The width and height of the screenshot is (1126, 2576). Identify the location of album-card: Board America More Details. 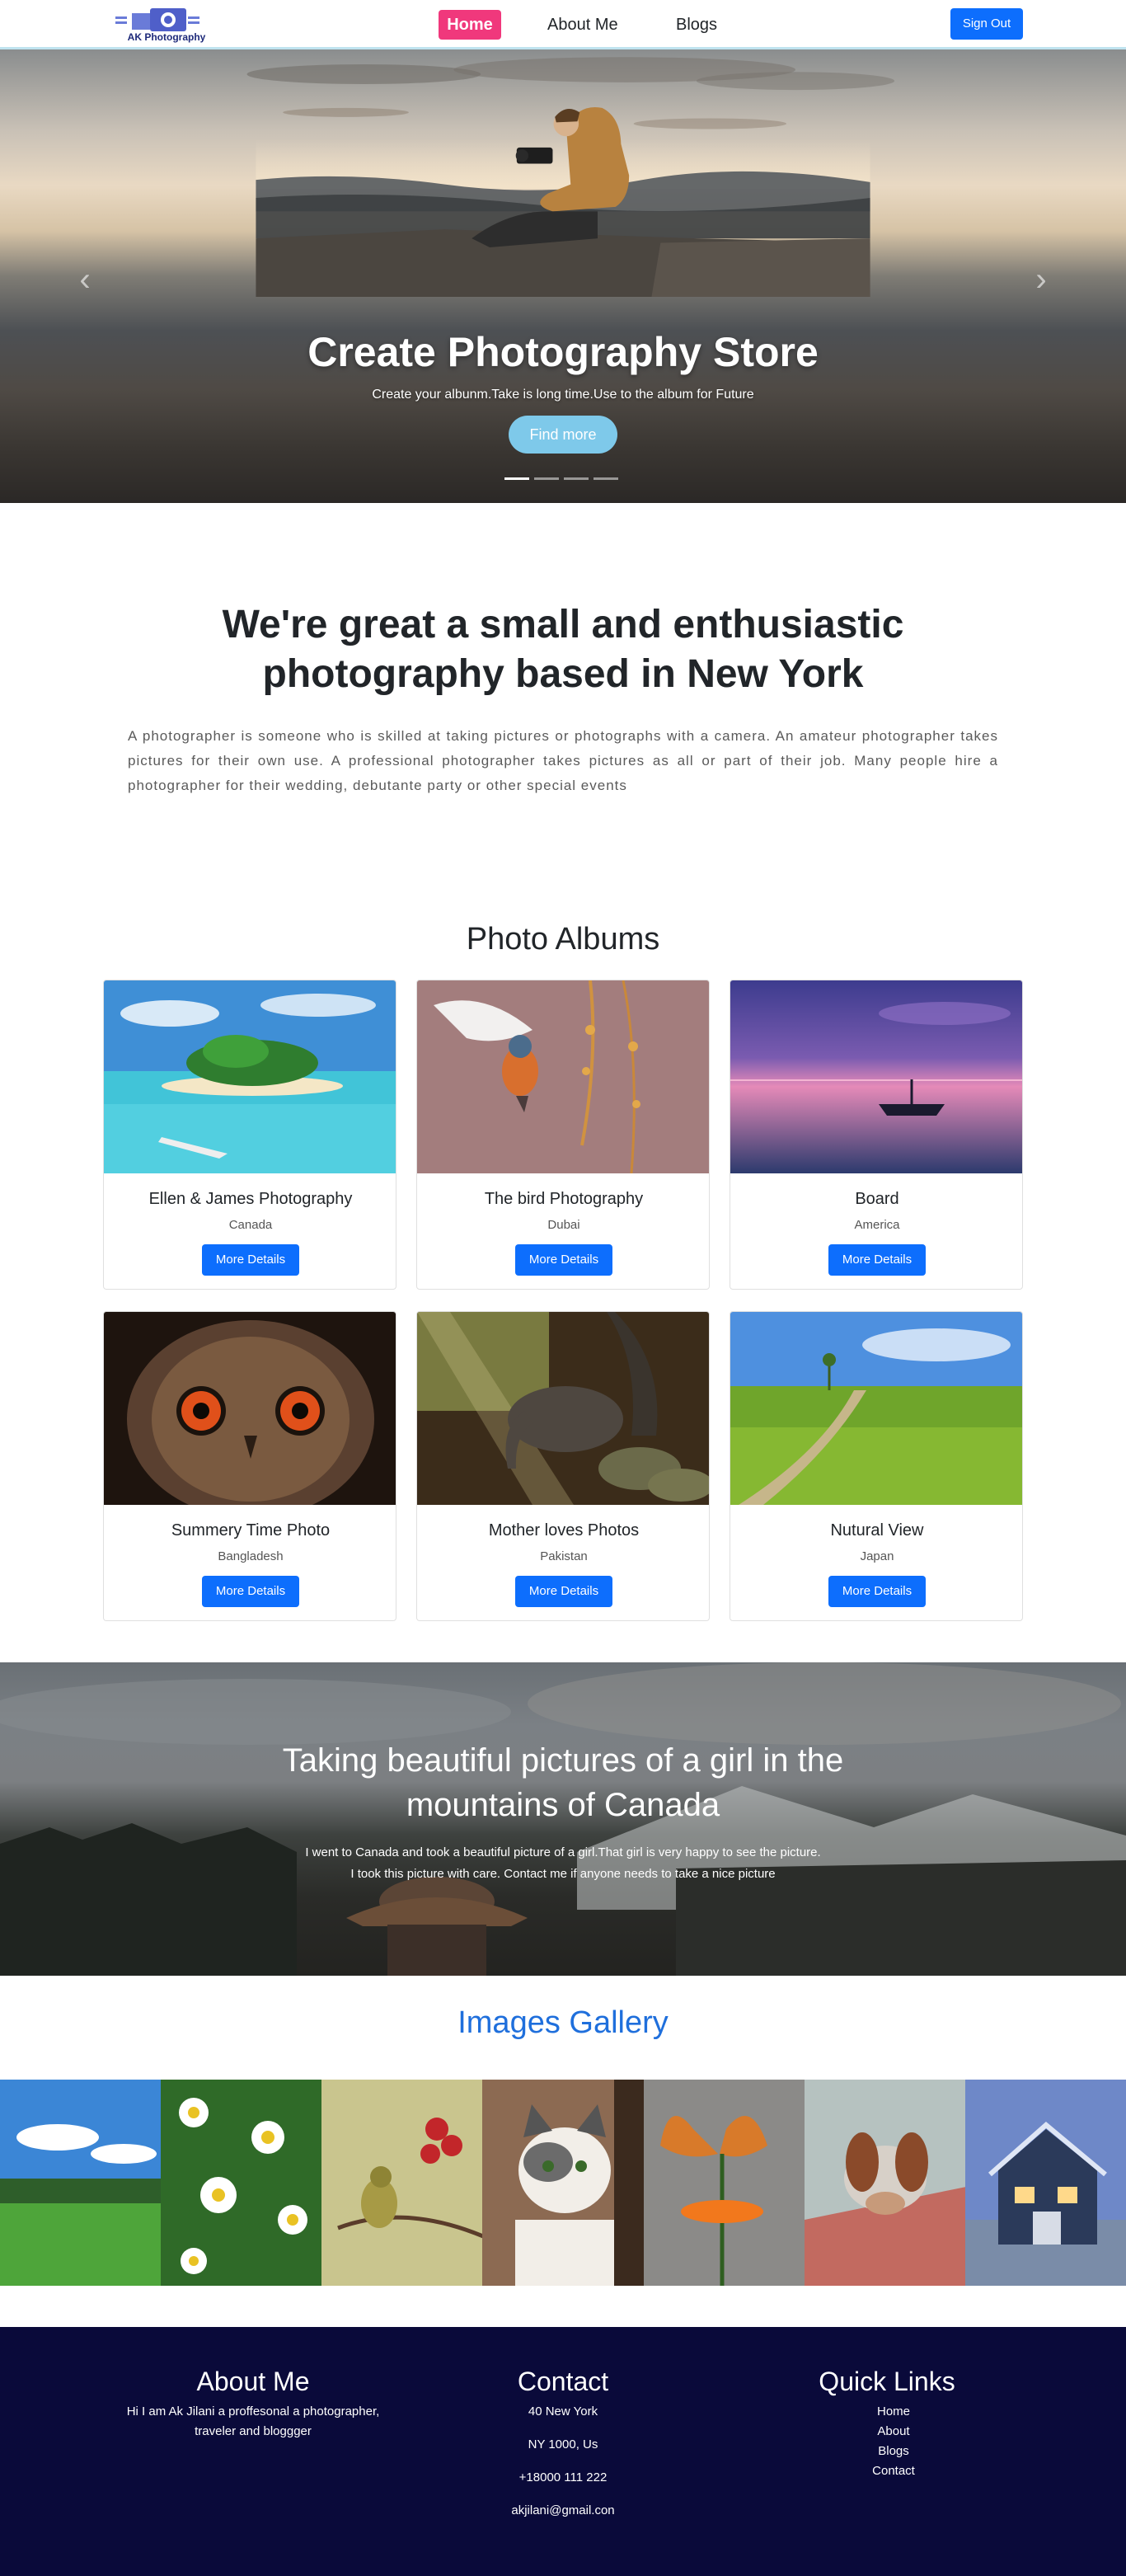
(876, 1135).